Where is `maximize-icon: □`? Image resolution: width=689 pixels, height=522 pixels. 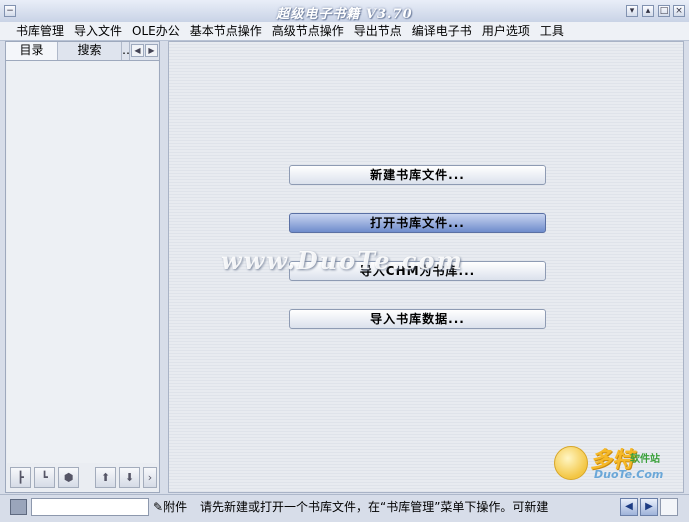
maximize-icon: □ is located at coordinates (664, 11).